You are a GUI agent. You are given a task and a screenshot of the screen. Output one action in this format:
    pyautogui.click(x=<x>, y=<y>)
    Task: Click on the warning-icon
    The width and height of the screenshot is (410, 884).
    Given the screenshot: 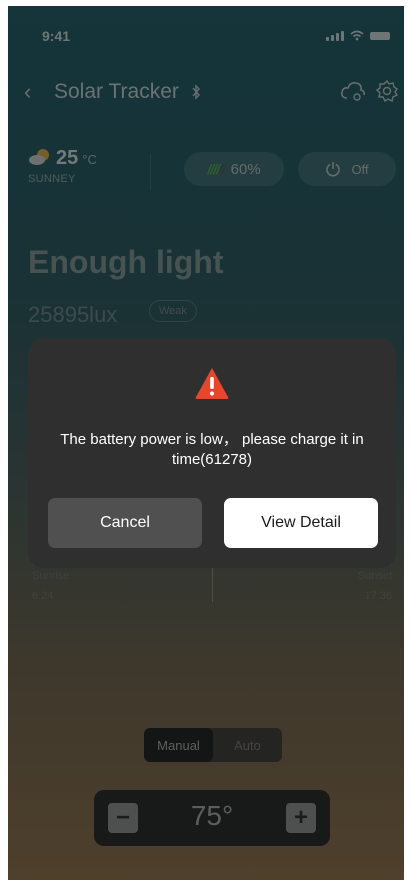 What is the action you would take?
    pyautogui.click(x=212, y=383)
    